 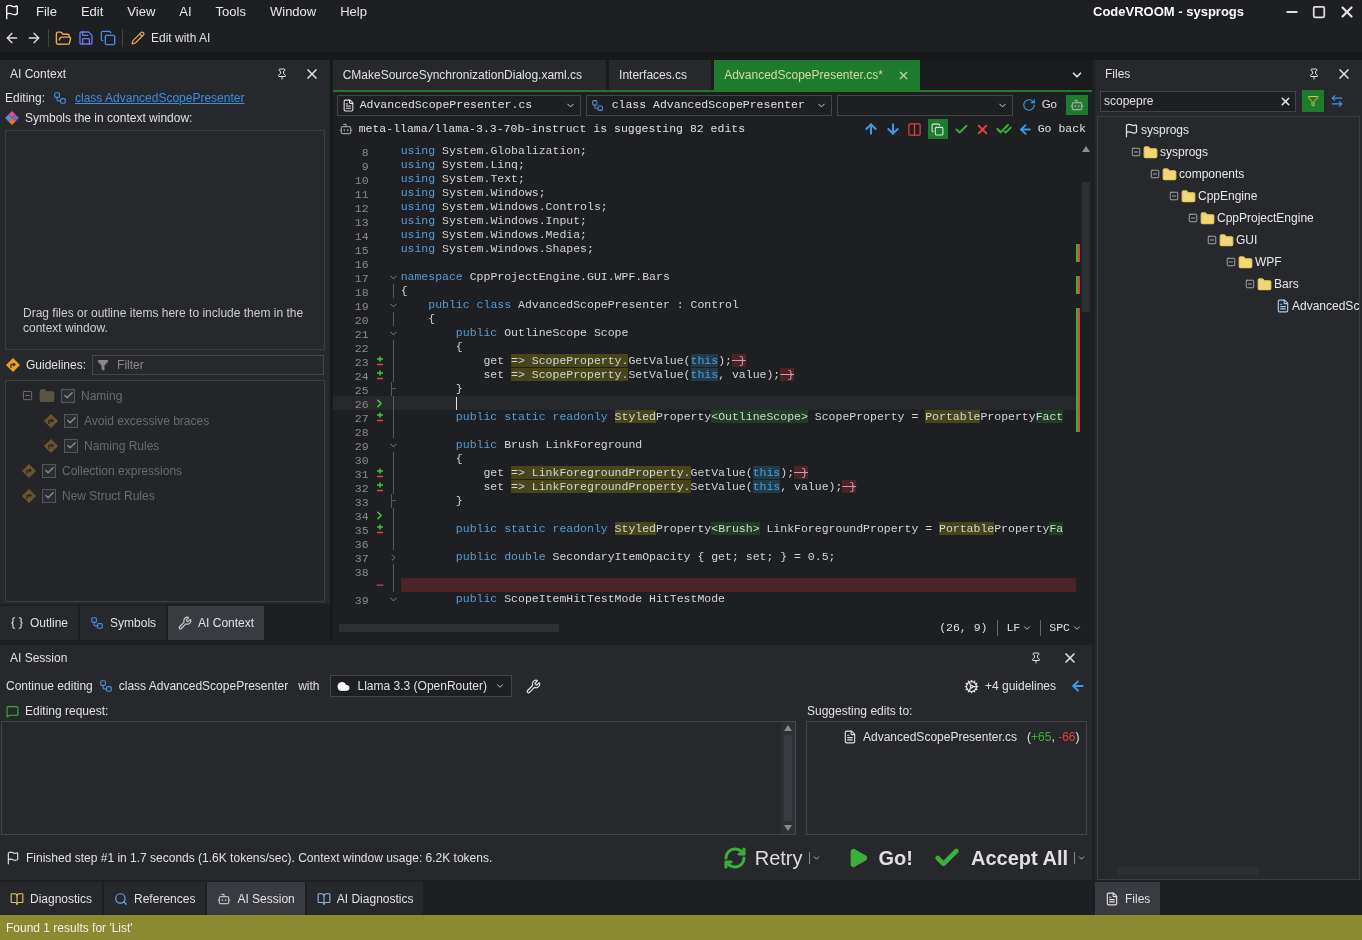 What do you see at coordinates (1285, 101) in the screenshot?
I see `clear-button` at bounding box center [1285, 101].